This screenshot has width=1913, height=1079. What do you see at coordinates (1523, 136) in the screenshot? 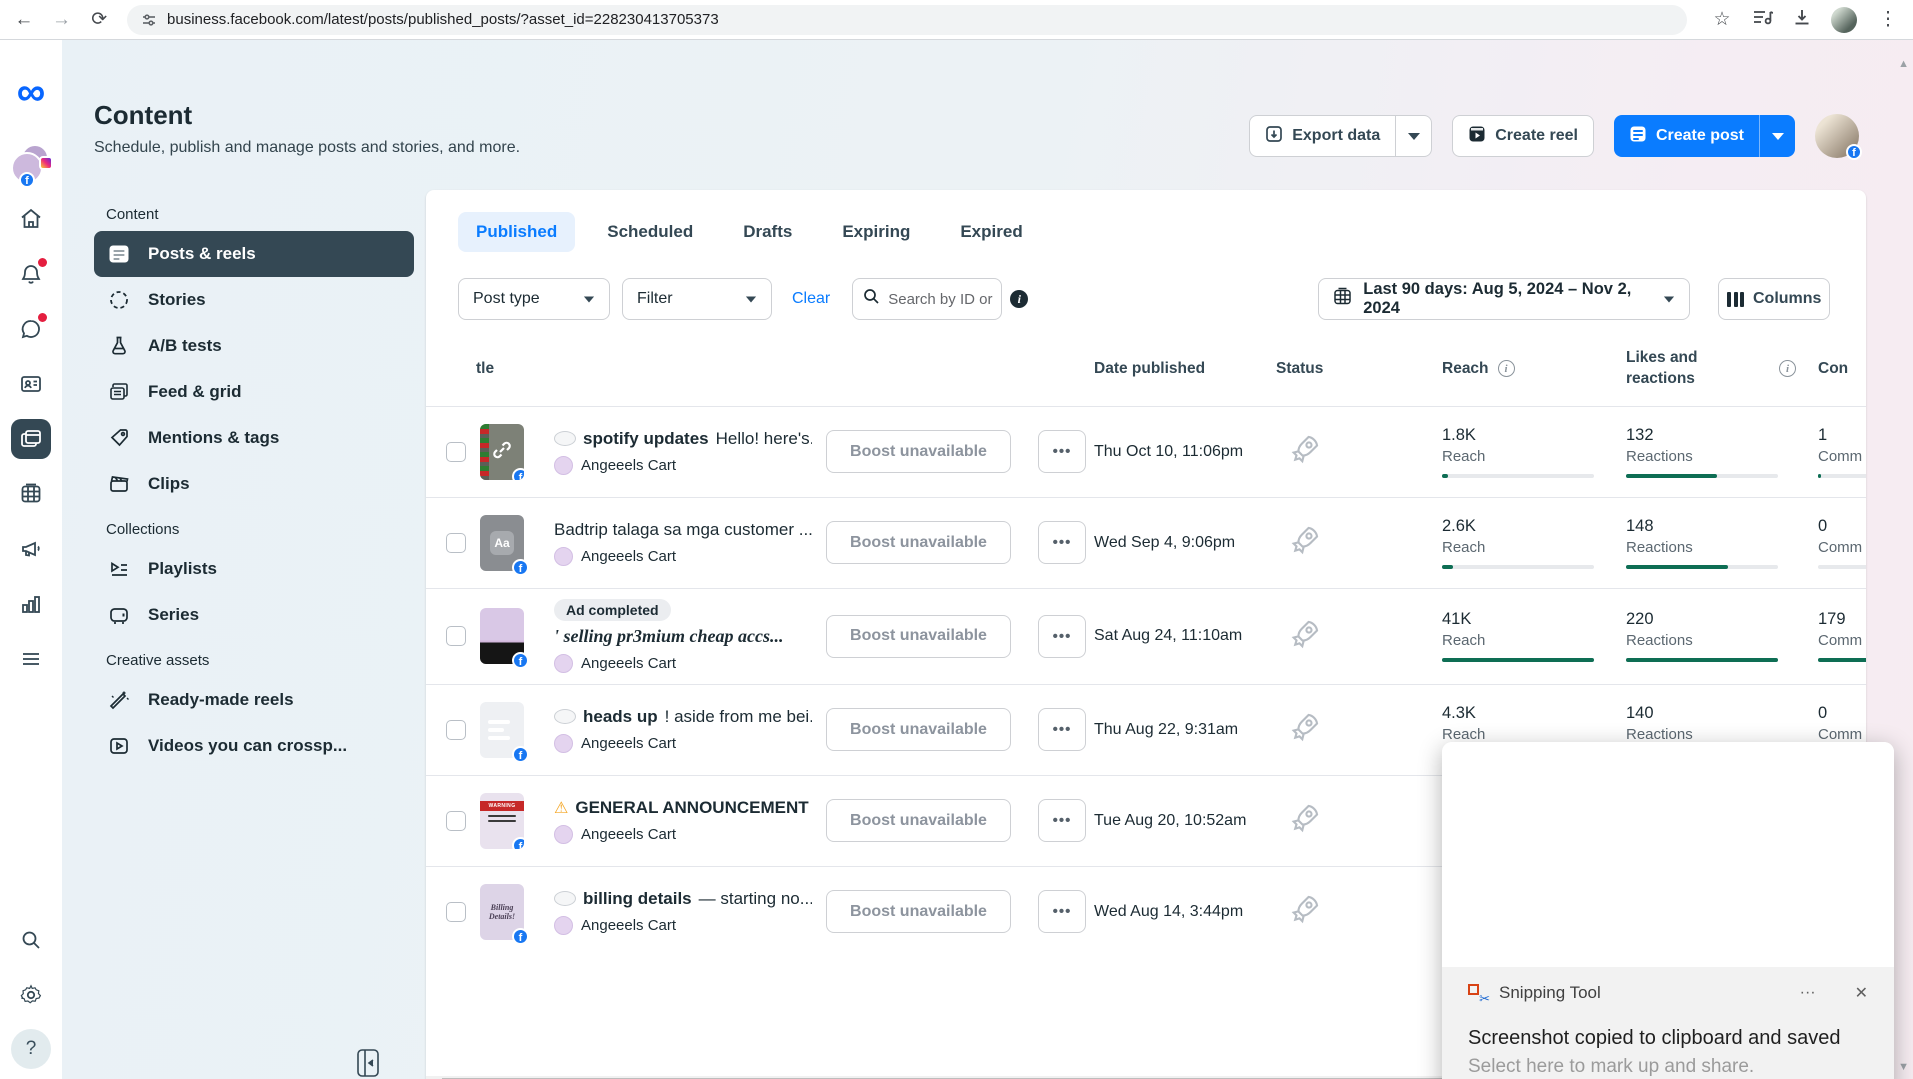
I see `create-reel-button: Create reel` at bounding box center [1523, 136].